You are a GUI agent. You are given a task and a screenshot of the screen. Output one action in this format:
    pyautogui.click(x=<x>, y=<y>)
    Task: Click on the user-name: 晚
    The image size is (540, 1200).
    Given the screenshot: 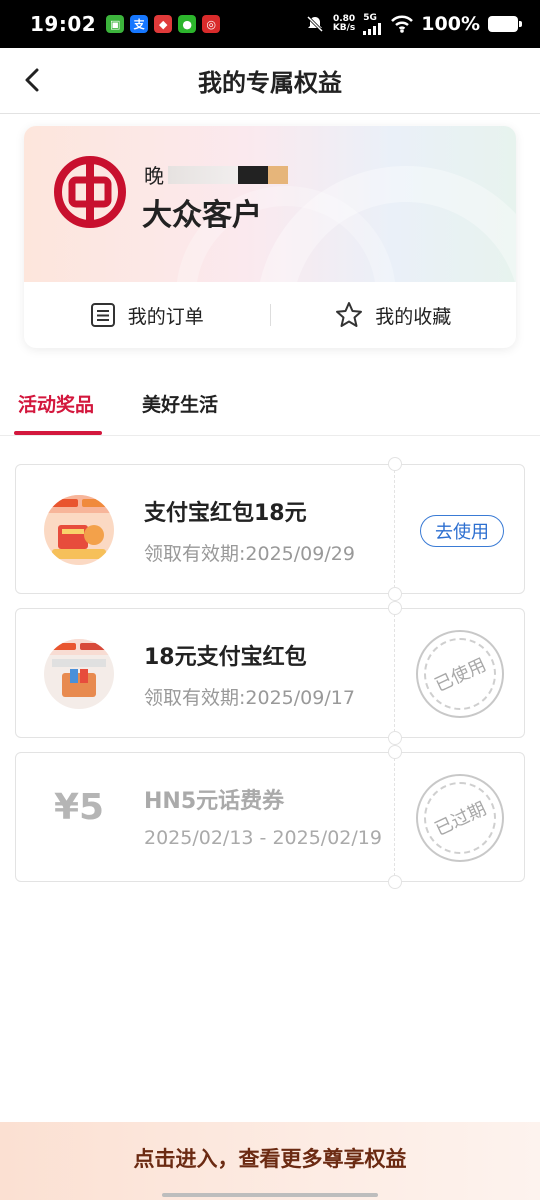 What is the action you would take?
    pyautogui.click(x=216, y=174)
    